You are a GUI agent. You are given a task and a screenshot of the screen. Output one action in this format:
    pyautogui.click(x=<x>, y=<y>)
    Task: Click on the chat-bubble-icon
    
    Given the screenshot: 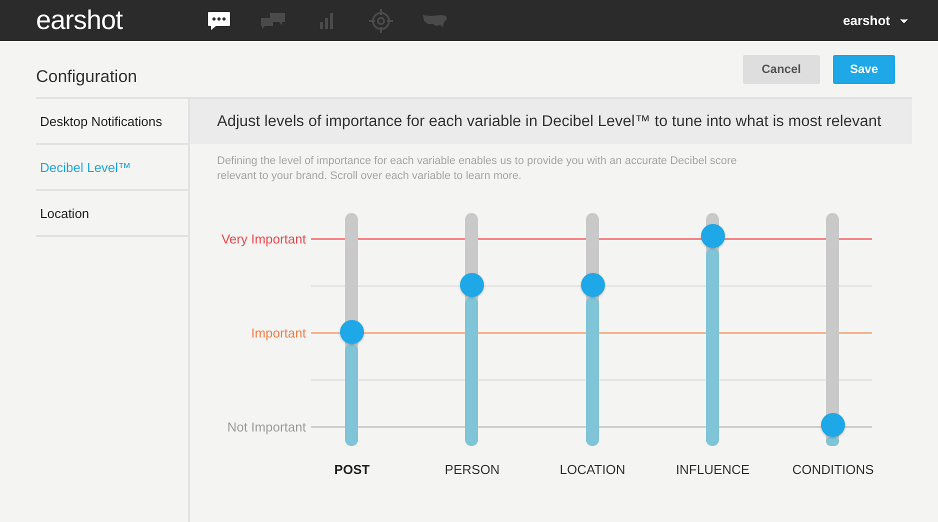 What is the action you would take?
    pyautogui.click(x=219, y=20)
    